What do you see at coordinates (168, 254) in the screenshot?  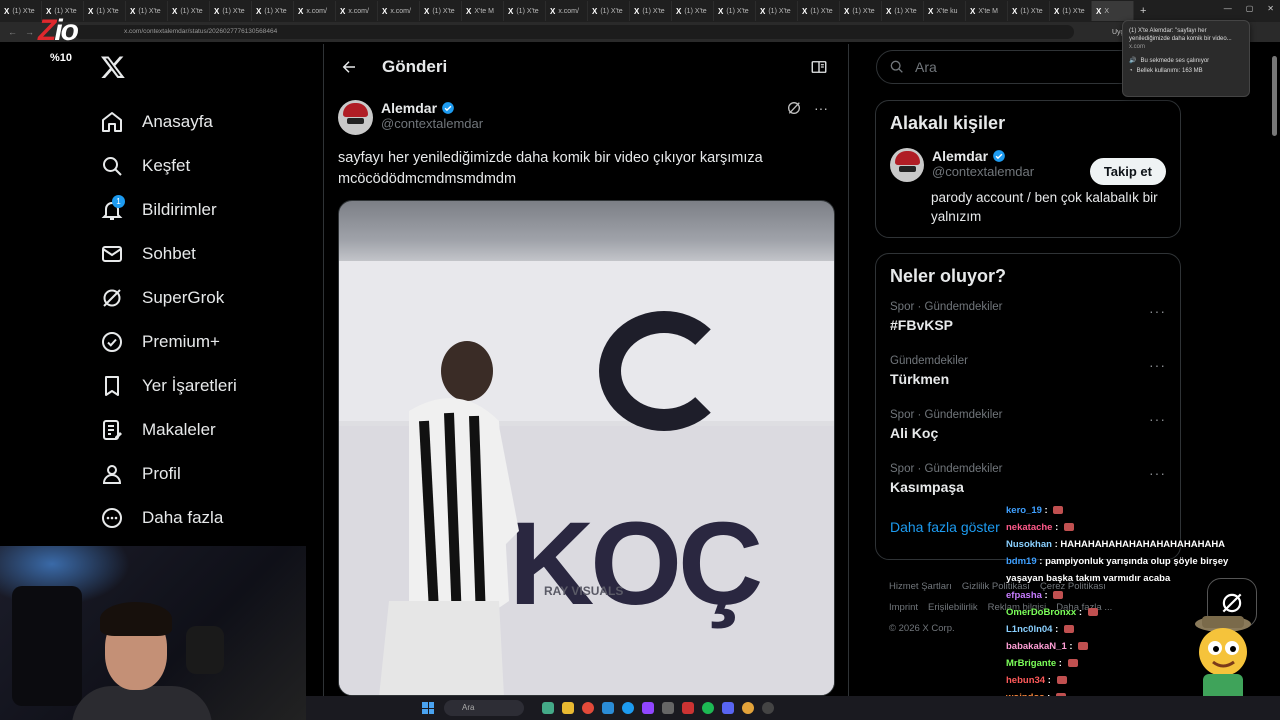 I see `nav-item-sohbet: Sohbet` at bounding box center [168, 254].